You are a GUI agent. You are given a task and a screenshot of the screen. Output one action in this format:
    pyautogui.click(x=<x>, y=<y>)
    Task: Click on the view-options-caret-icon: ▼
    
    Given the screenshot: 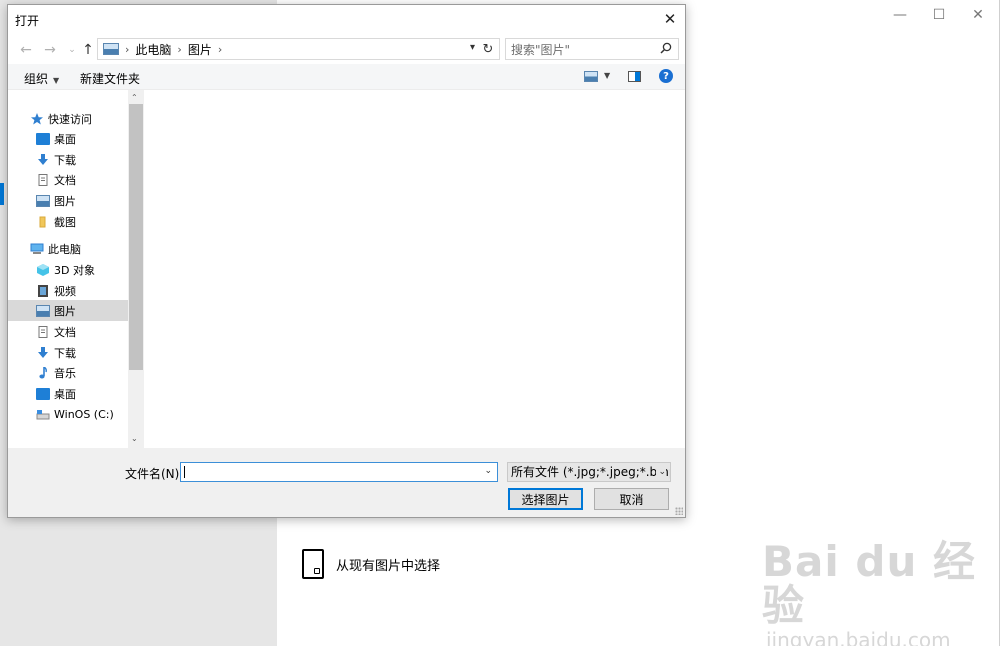 What is the action you would take?
    pyautogui.click(x=607, y=75)
    